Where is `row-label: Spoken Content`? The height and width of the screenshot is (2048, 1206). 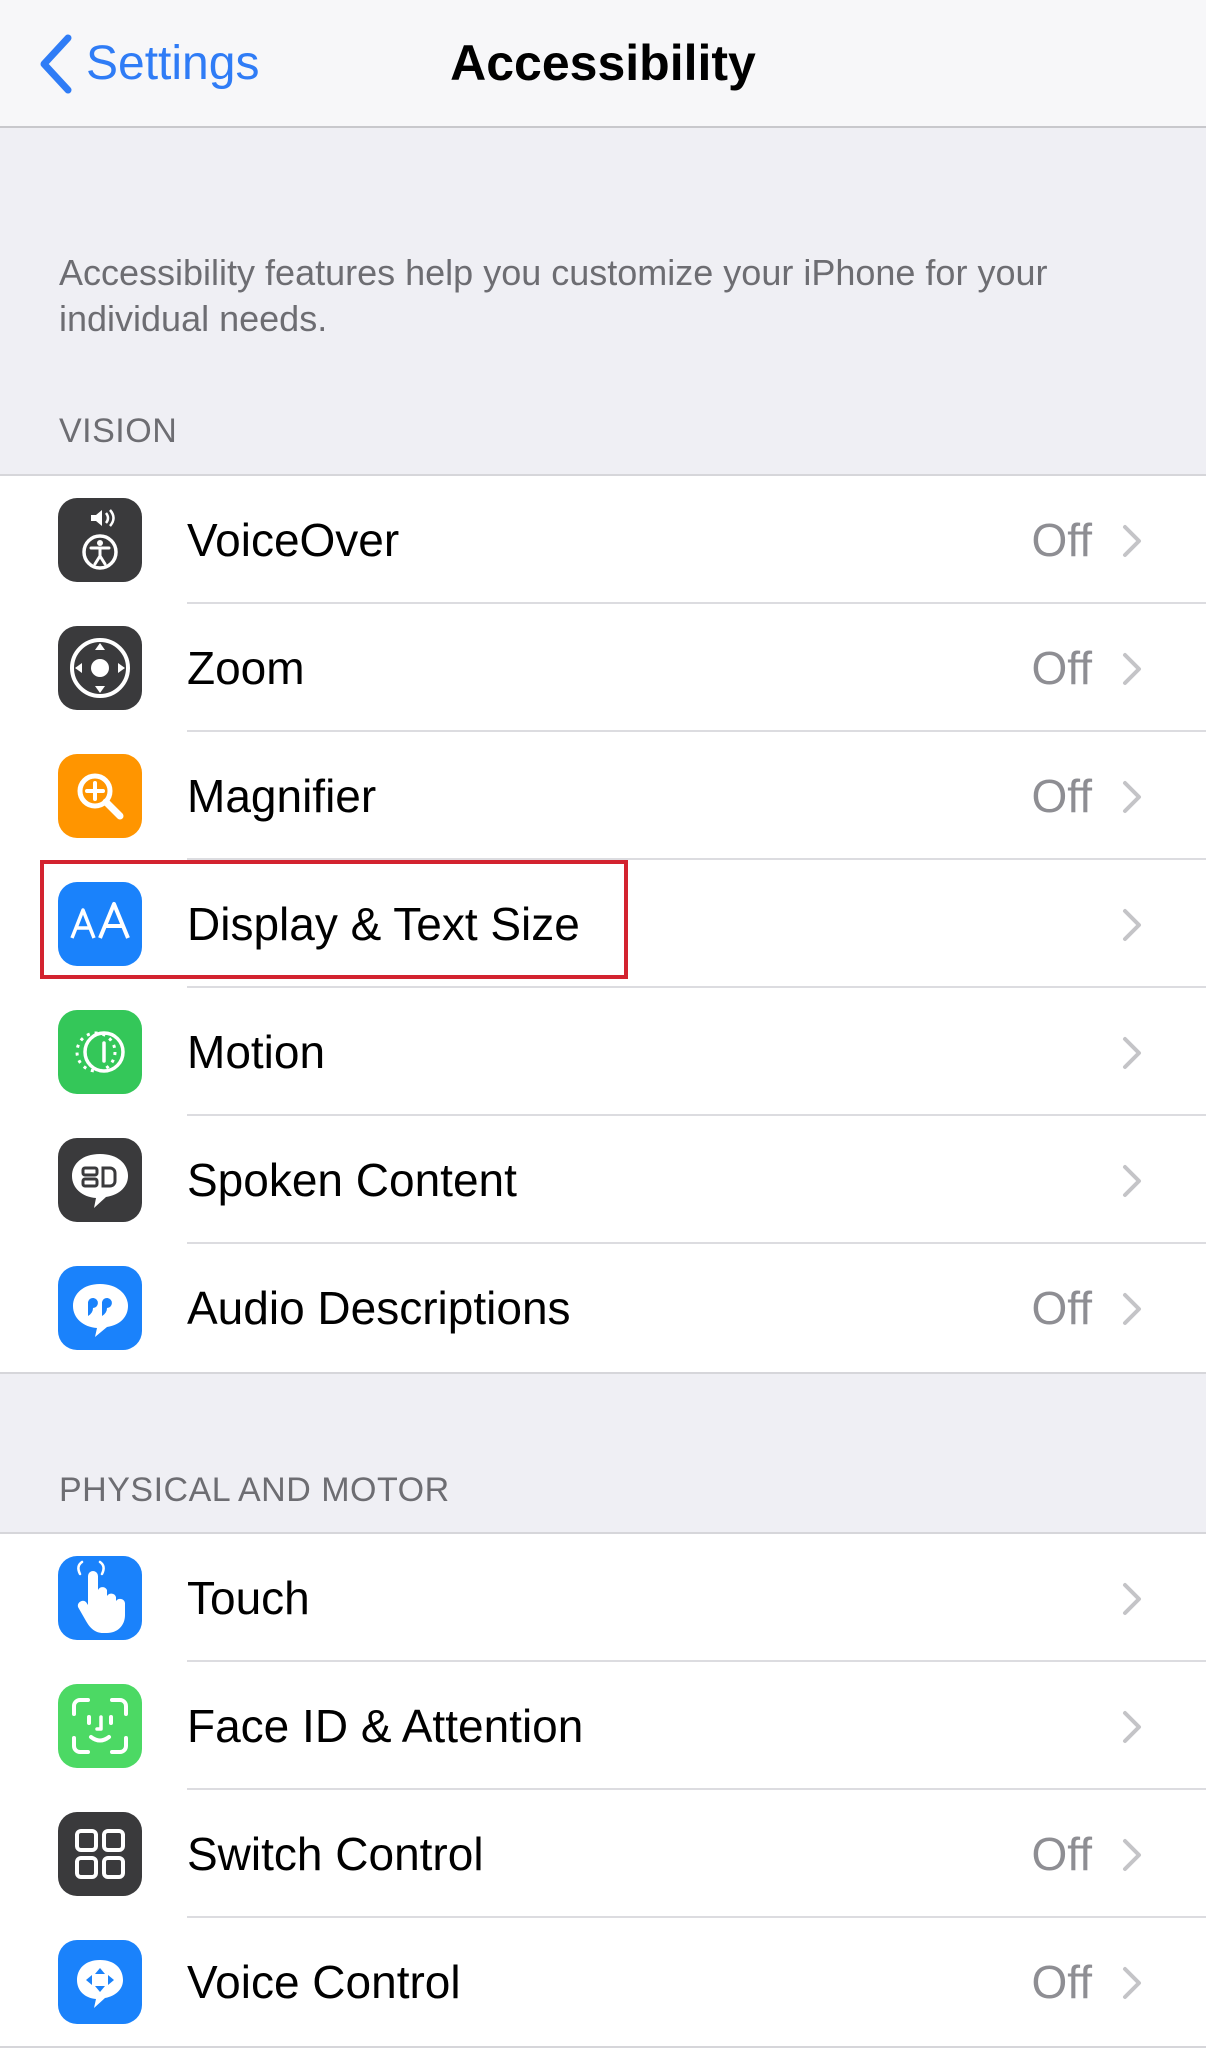 row-label: Spoken Content is located at coordinates (352, 1180).